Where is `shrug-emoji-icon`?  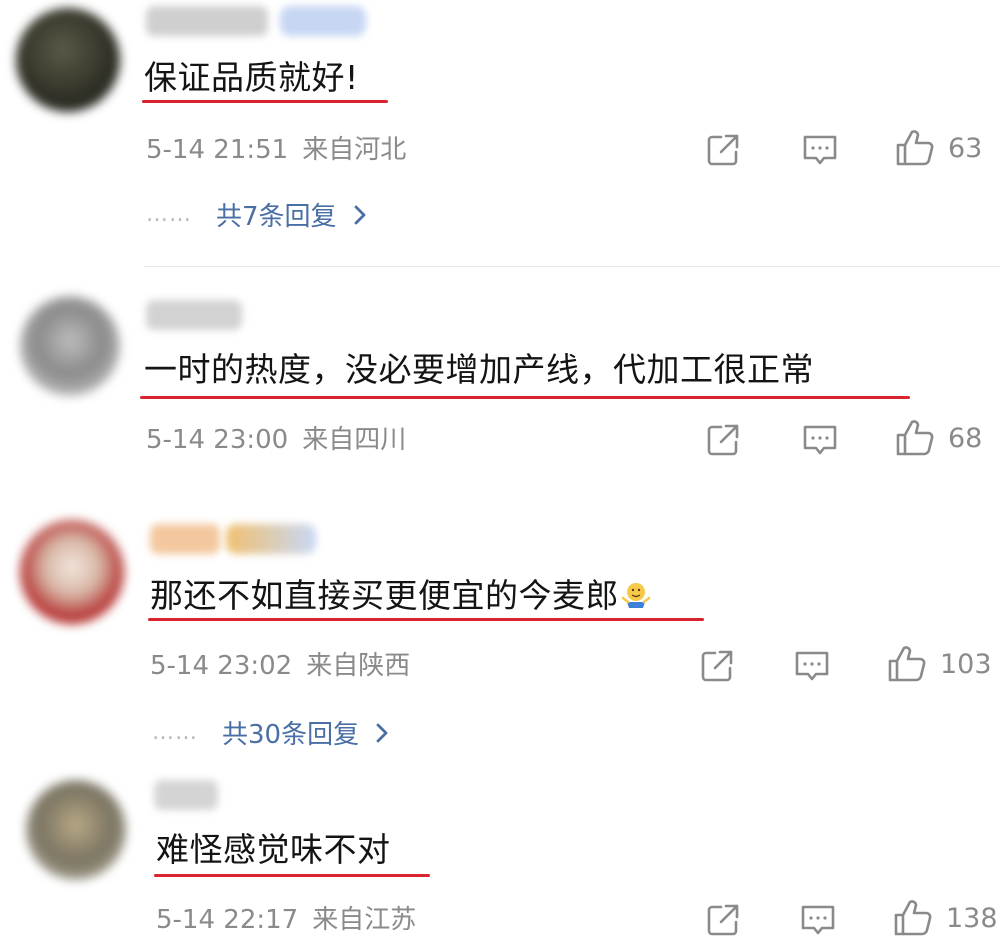
shrug-emoji-icon is located at coordinates (636, 595).